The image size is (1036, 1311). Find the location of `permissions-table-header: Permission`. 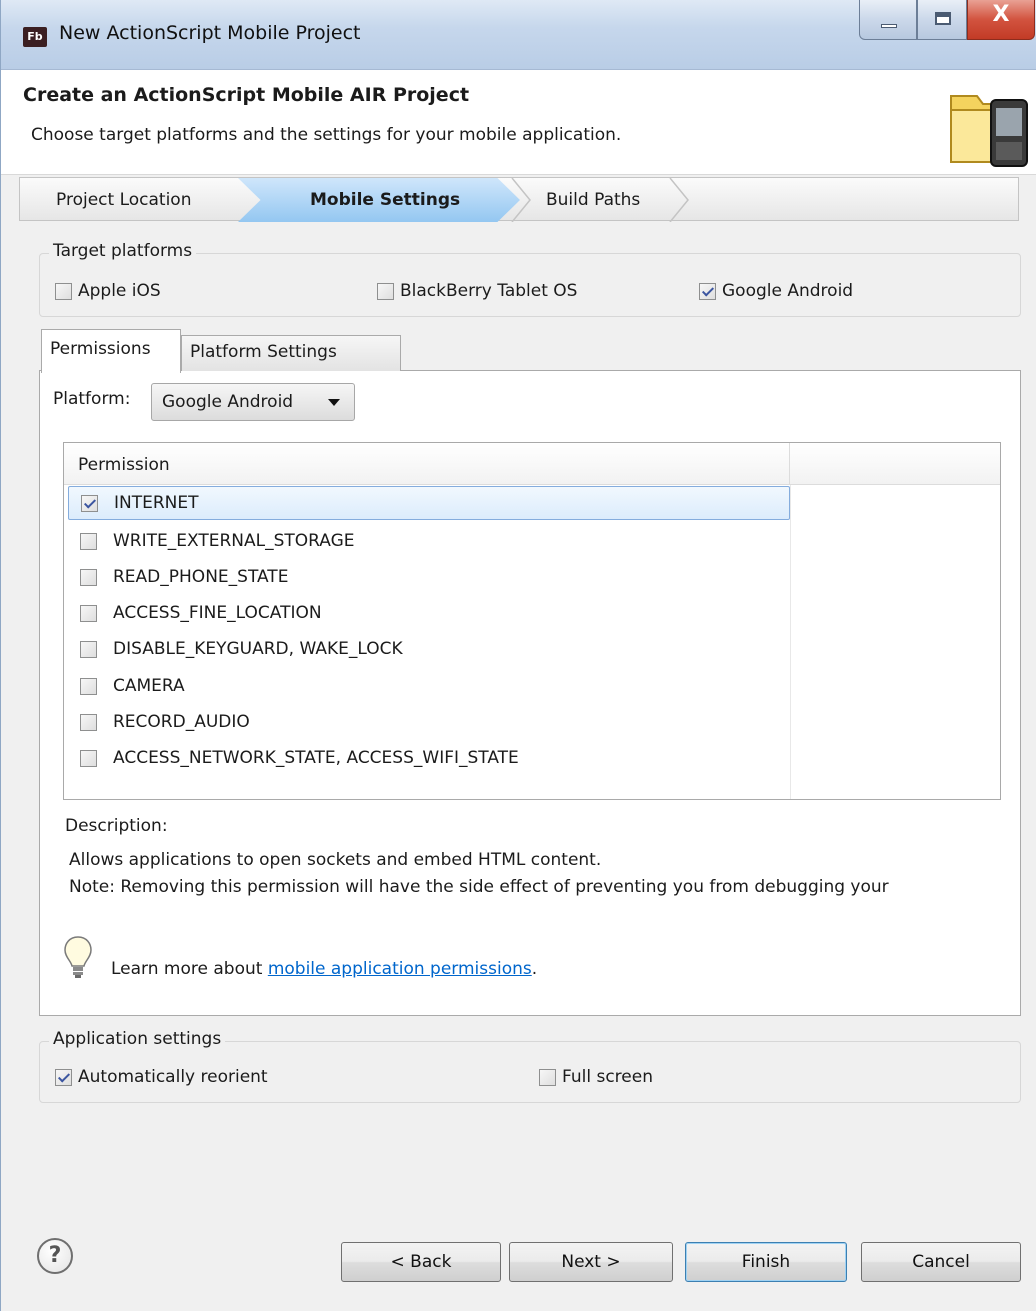

permissions-table-header: Permission is located at coordinates (532, 464).